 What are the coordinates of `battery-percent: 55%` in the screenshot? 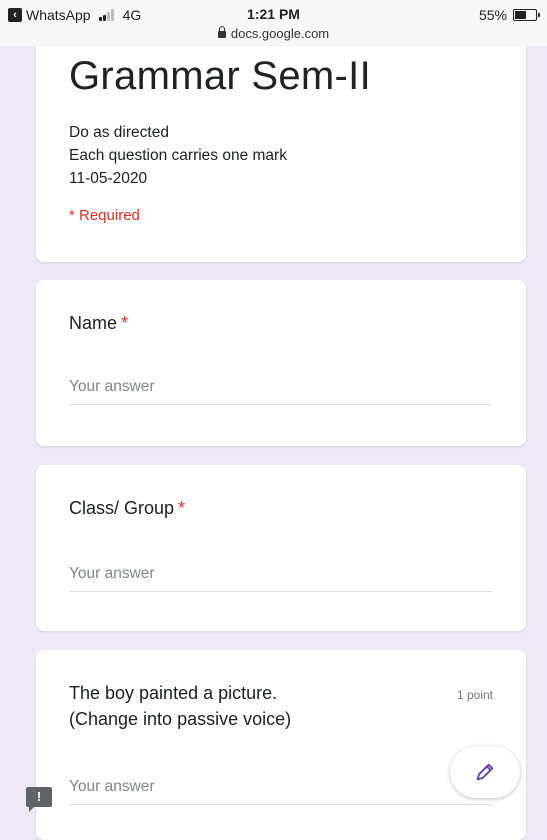 It's located at (492, 15).